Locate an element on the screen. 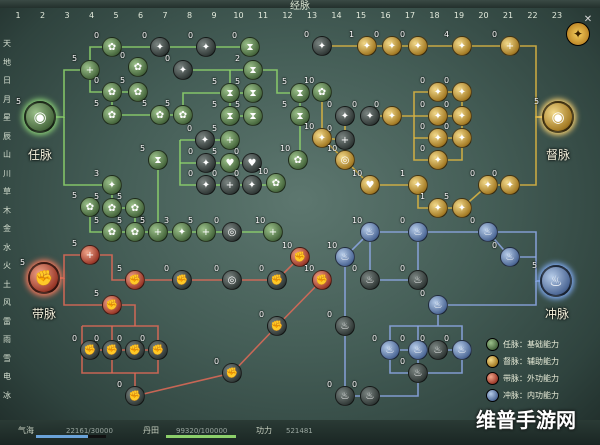  acupoint-node: ♥ is located at coordinates (370, 185).